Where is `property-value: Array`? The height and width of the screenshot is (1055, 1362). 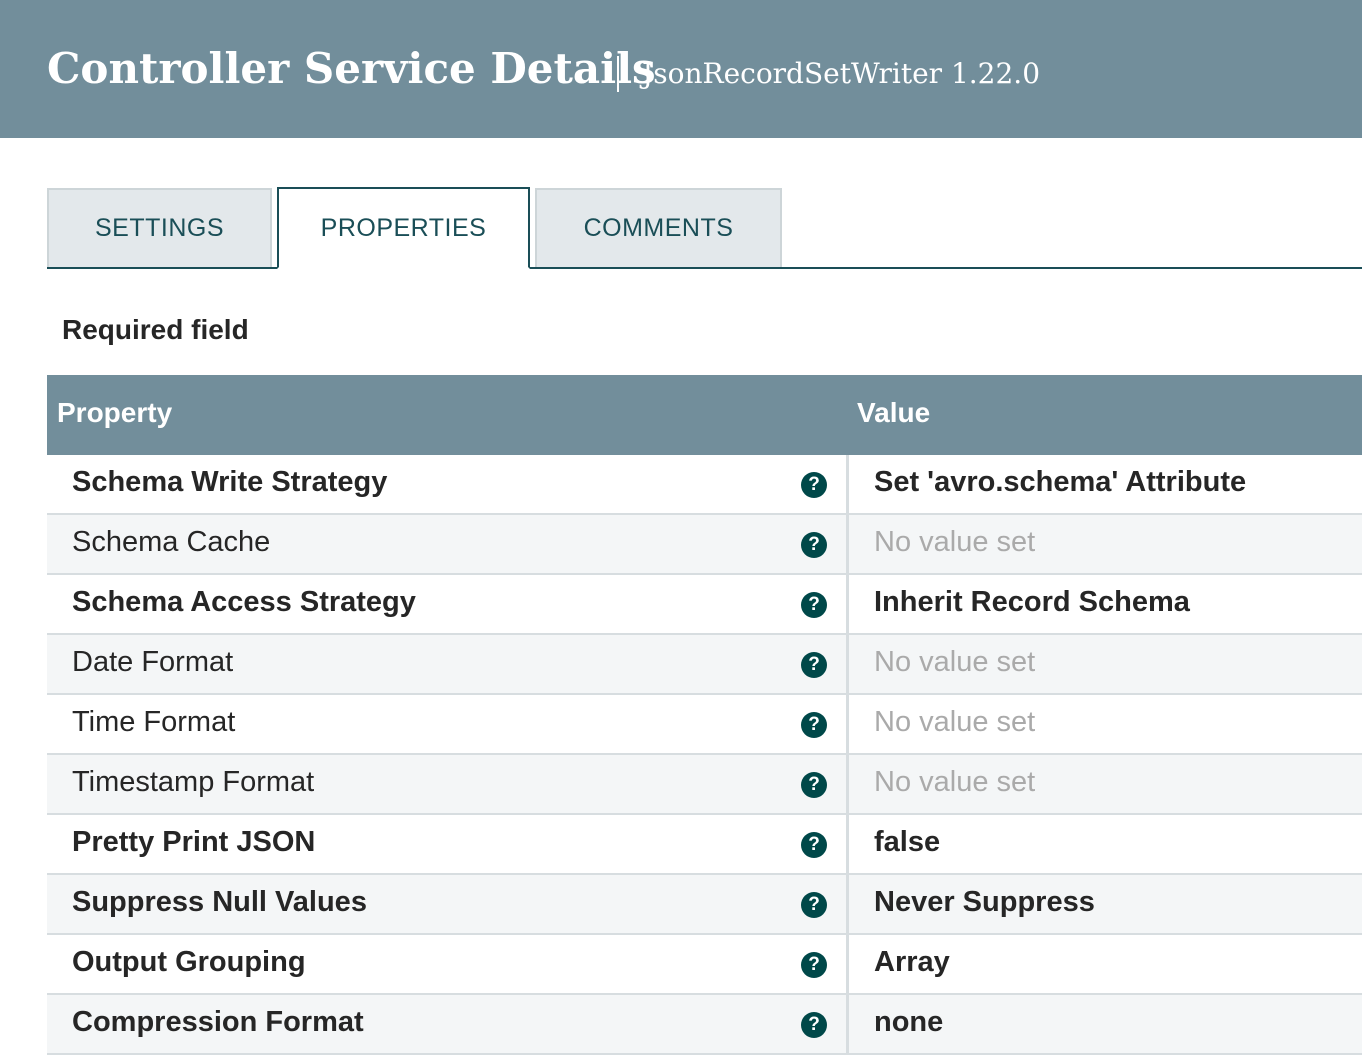
property-value: Array is located at coordinates (912, 962).